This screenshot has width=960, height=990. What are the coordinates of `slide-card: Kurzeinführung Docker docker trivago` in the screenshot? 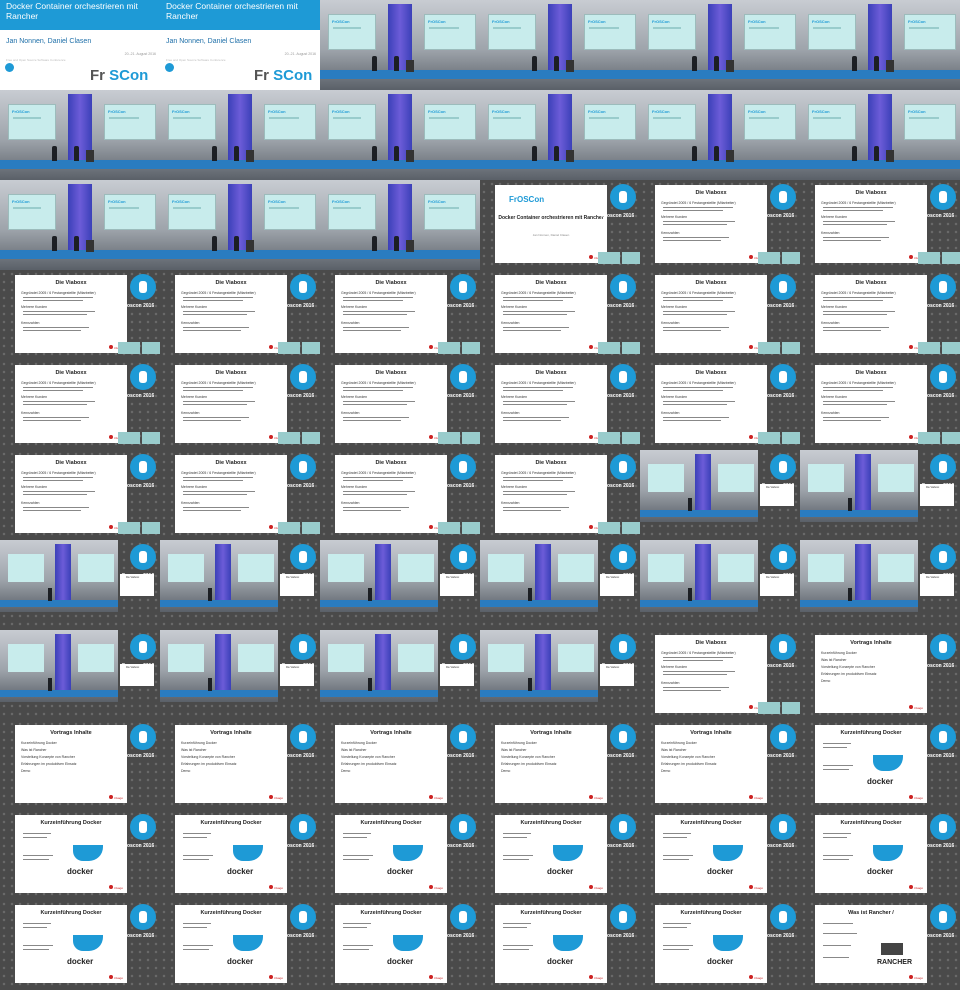 It's located at (711, 944).